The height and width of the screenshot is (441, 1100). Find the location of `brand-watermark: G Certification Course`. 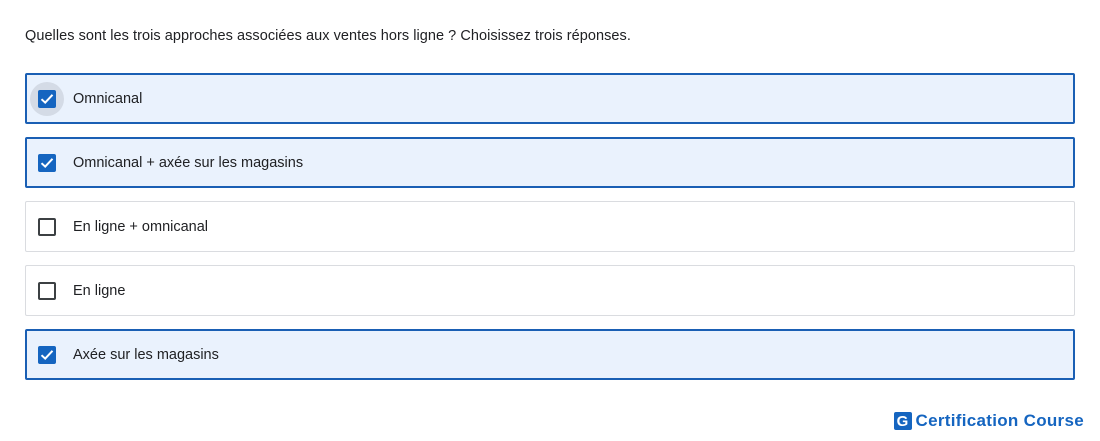

brand-watermark: G Certification Course is located at coordinates (988, 421).